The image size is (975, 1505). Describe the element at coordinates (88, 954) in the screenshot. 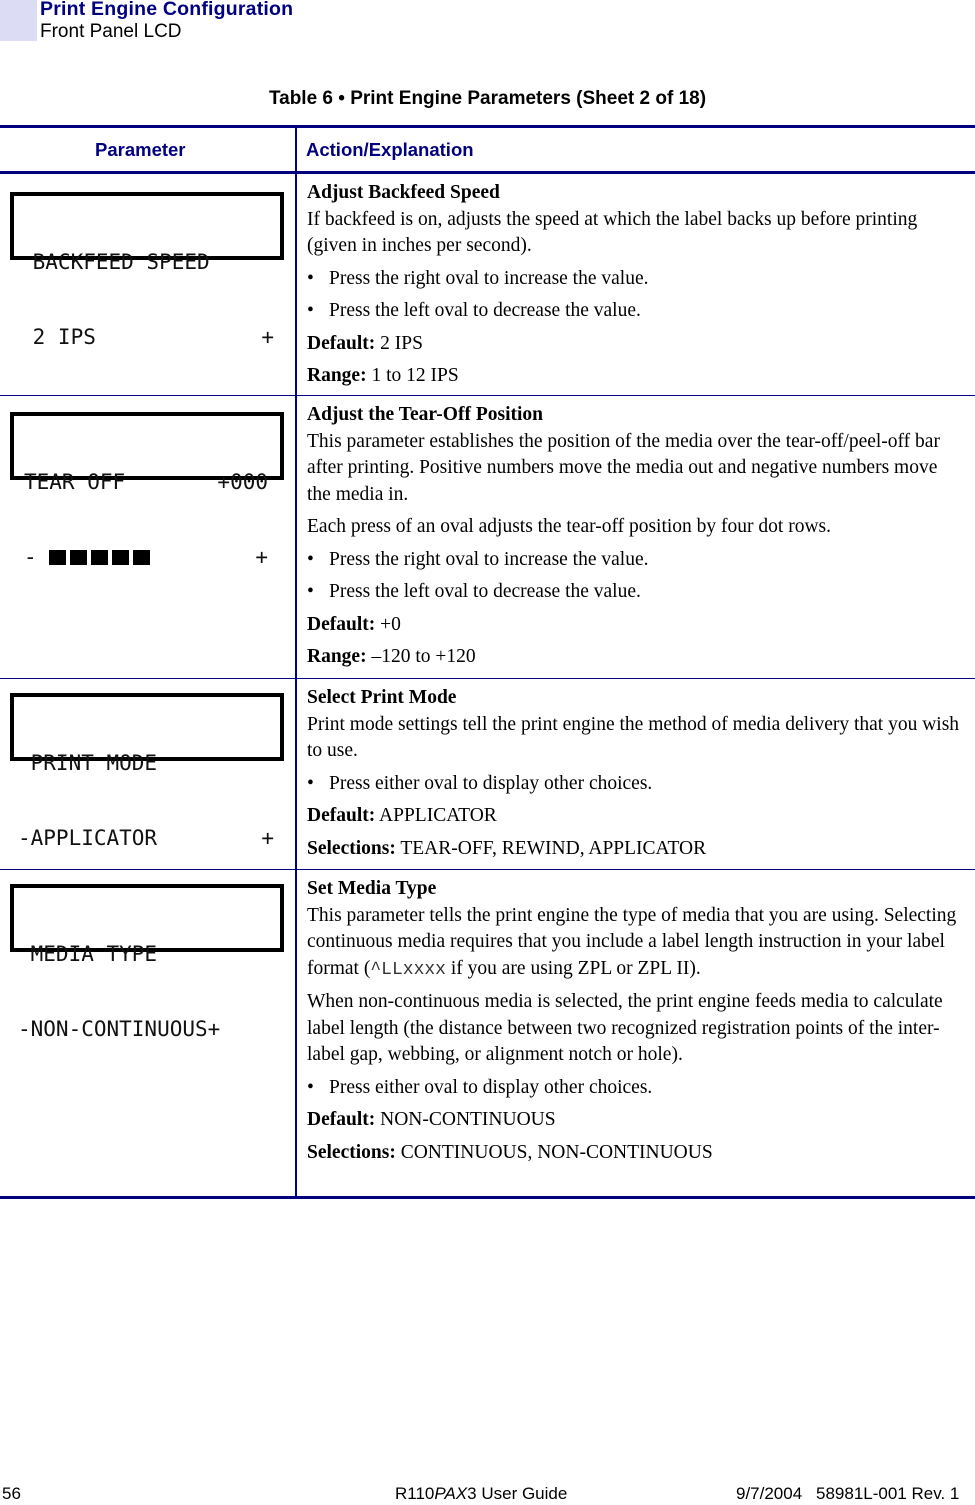

I see `lcd-line-1: MEDIA TYPE` at that location.